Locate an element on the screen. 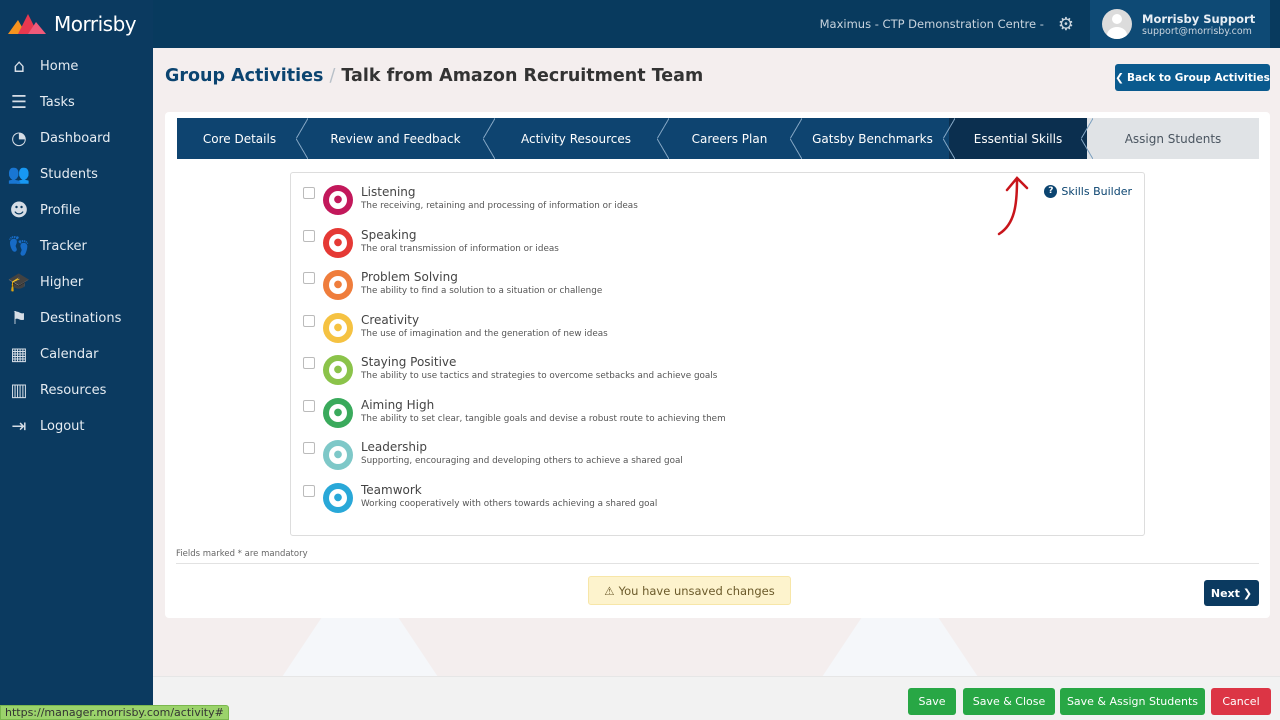 This screenshot has height=720, width=1280. skills-builder-link: ? Skills Builder is located at coordinates (1088, 191).